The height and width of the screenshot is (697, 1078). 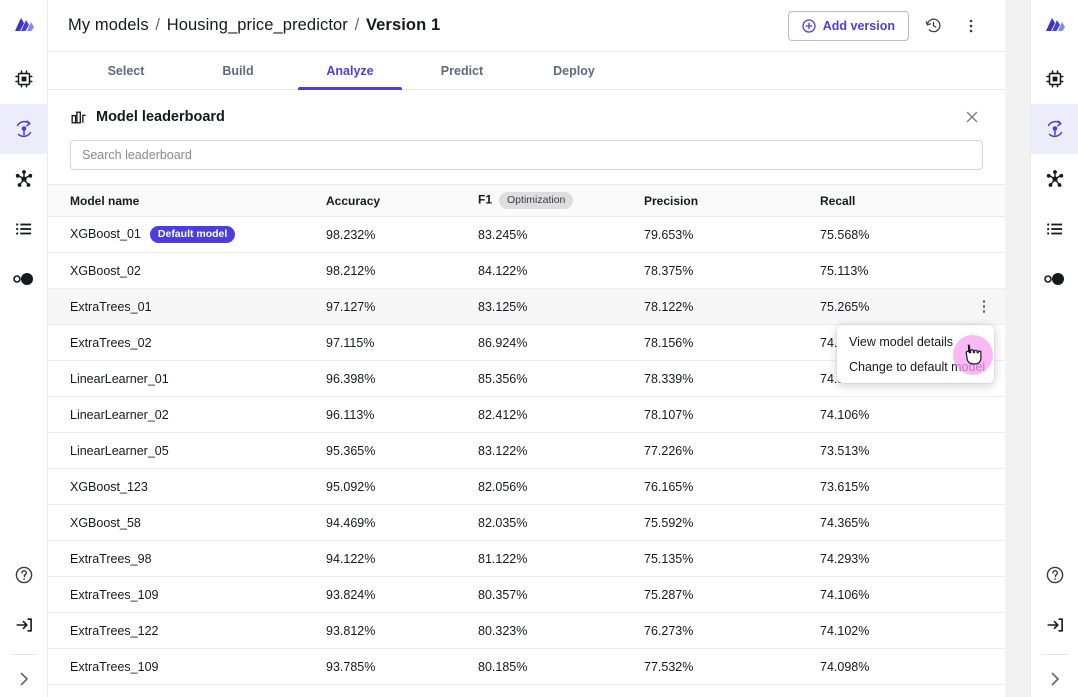 I want to click on cell-precision: 75.592%, so click(x=732, y=522).